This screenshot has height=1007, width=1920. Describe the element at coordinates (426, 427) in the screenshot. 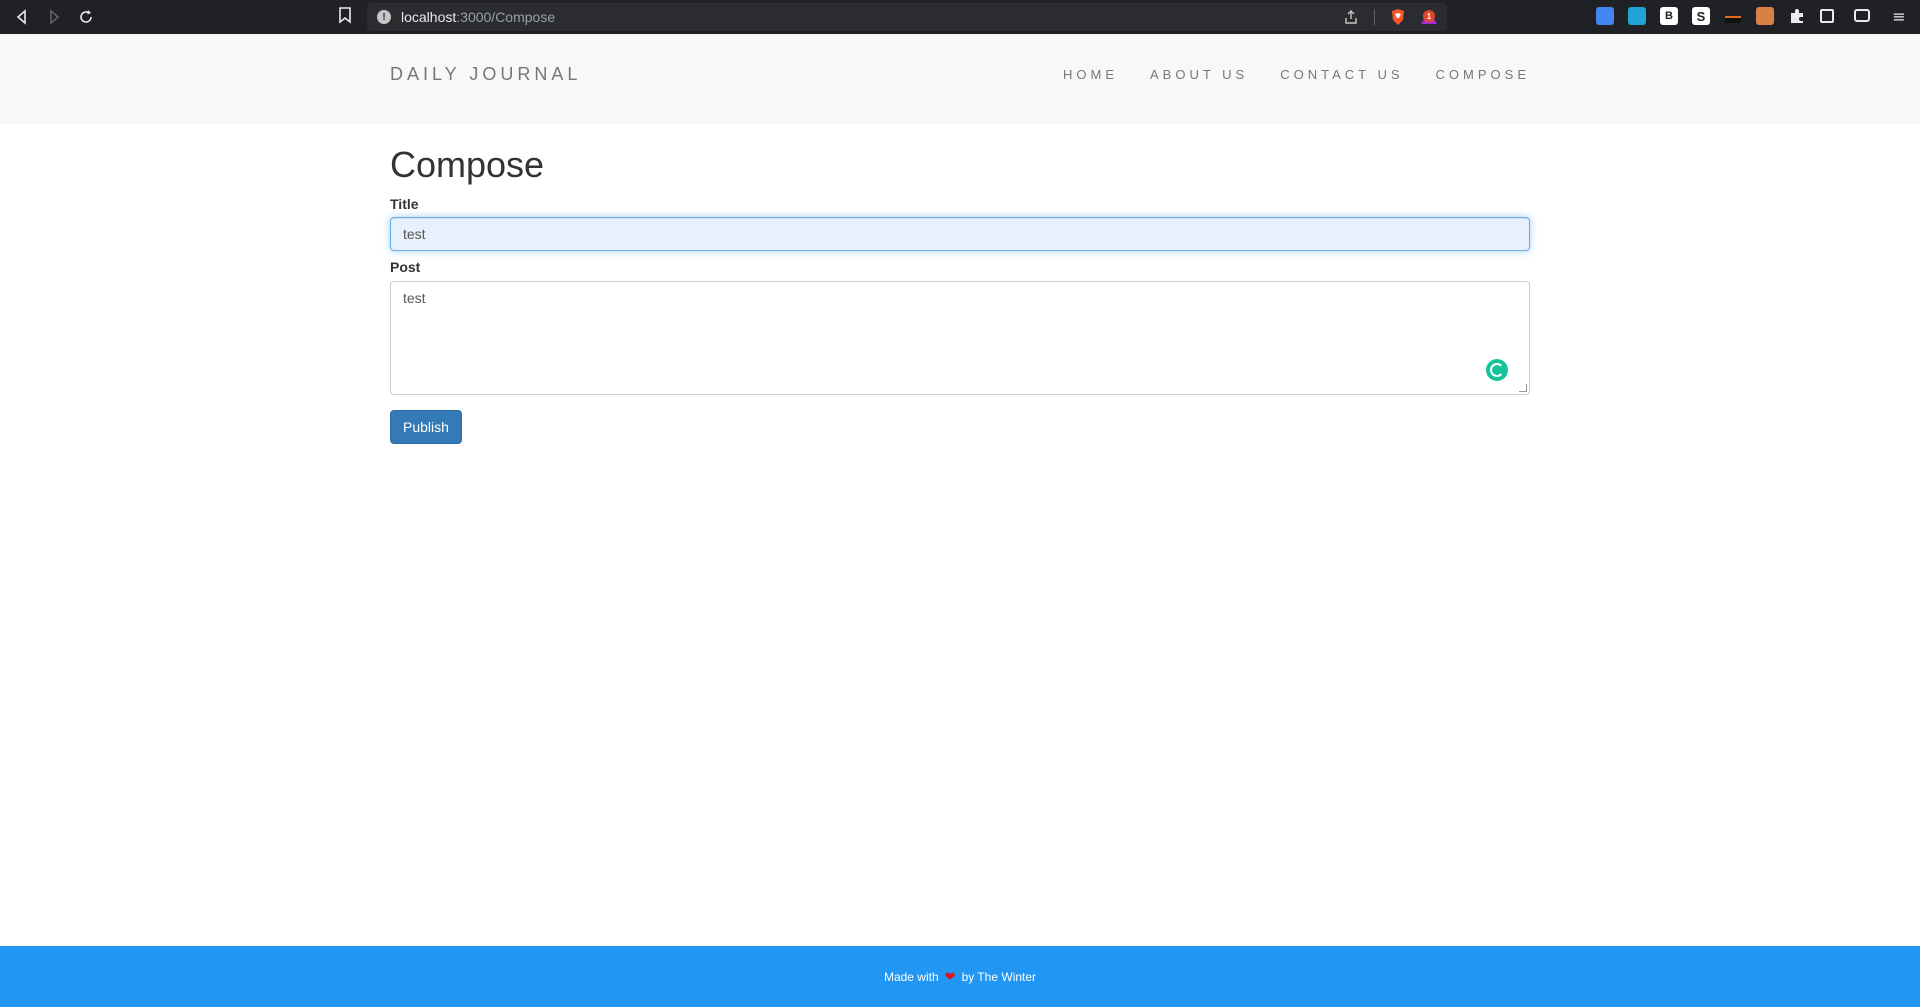

I see `publish-button: Publish` at that location.